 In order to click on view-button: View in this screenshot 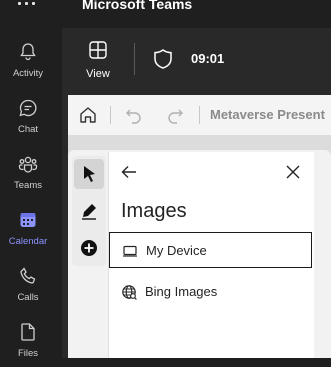, I will do `click(98, 59)`.